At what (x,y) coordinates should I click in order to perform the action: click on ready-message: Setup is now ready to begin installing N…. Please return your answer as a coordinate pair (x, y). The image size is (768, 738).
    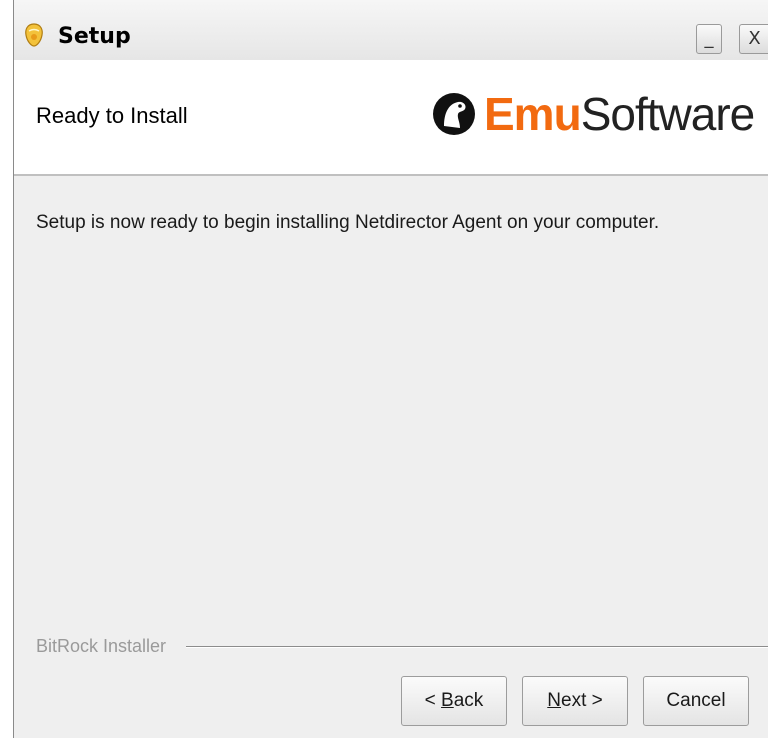
    Looking at the image, I should click on (348, 222).